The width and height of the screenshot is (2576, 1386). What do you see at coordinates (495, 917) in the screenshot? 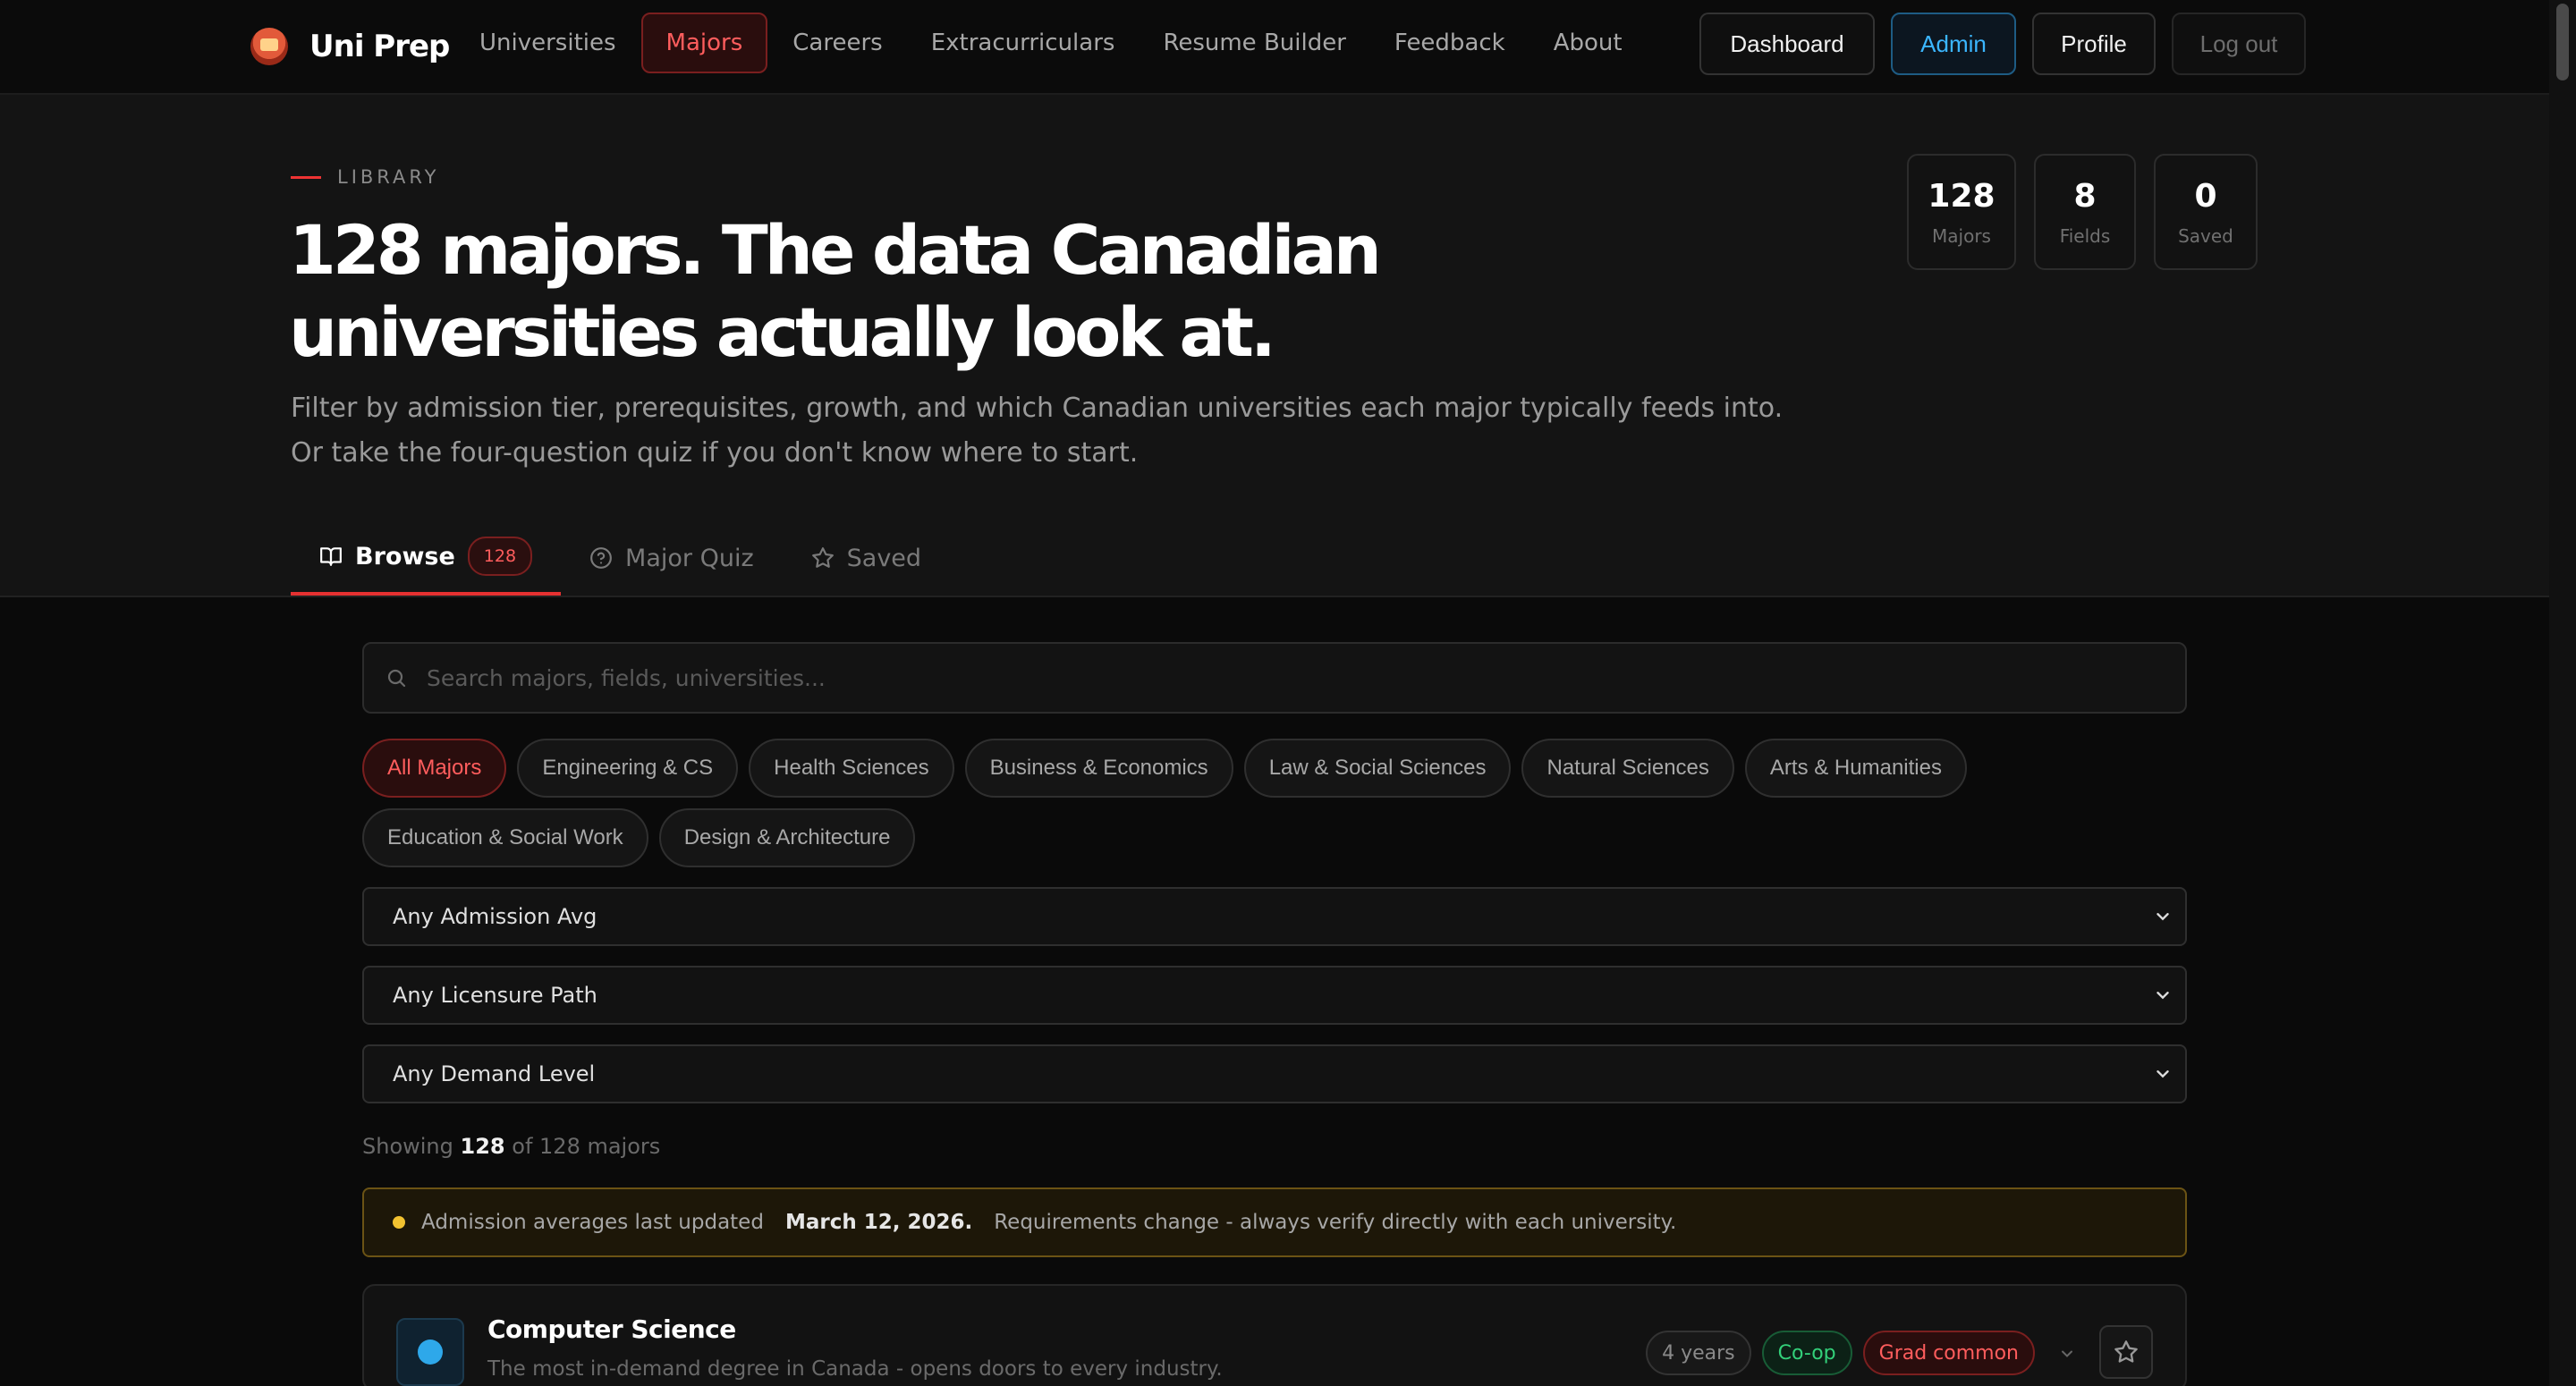
I see `admission-avg-value: Any Admission Avg` at bounding box center [495, 917].